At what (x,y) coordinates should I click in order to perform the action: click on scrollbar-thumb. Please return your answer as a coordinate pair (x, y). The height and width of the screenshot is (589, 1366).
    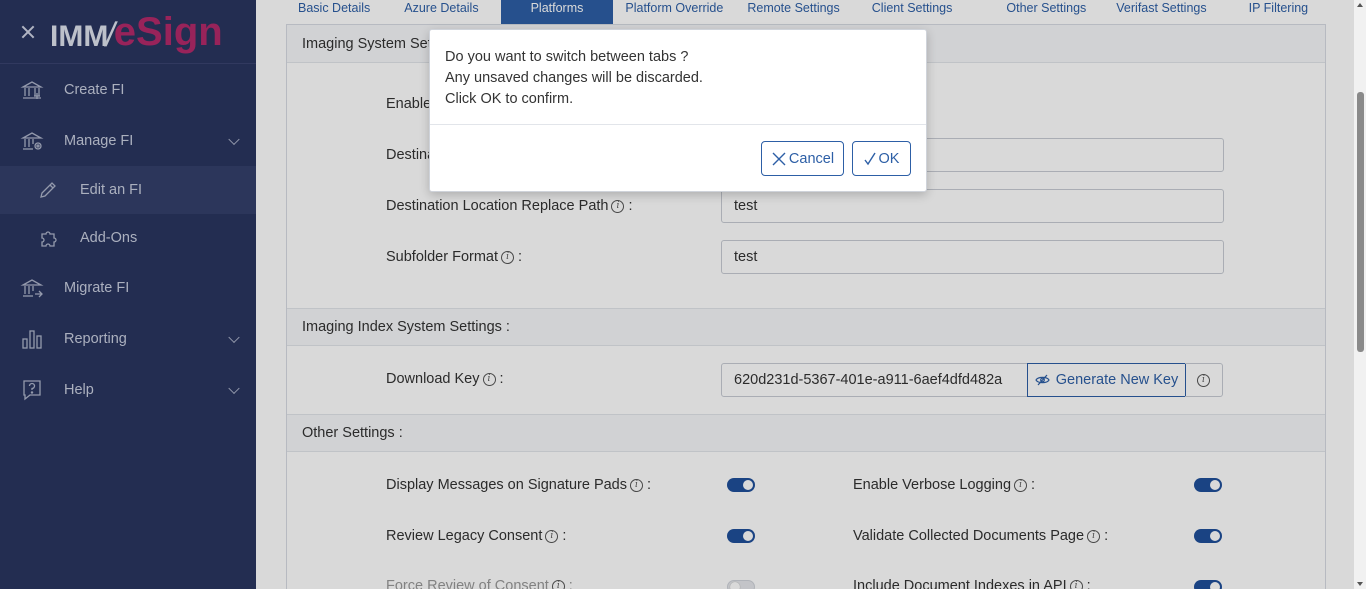
    Looking at the image, I should click on (1360, 222).